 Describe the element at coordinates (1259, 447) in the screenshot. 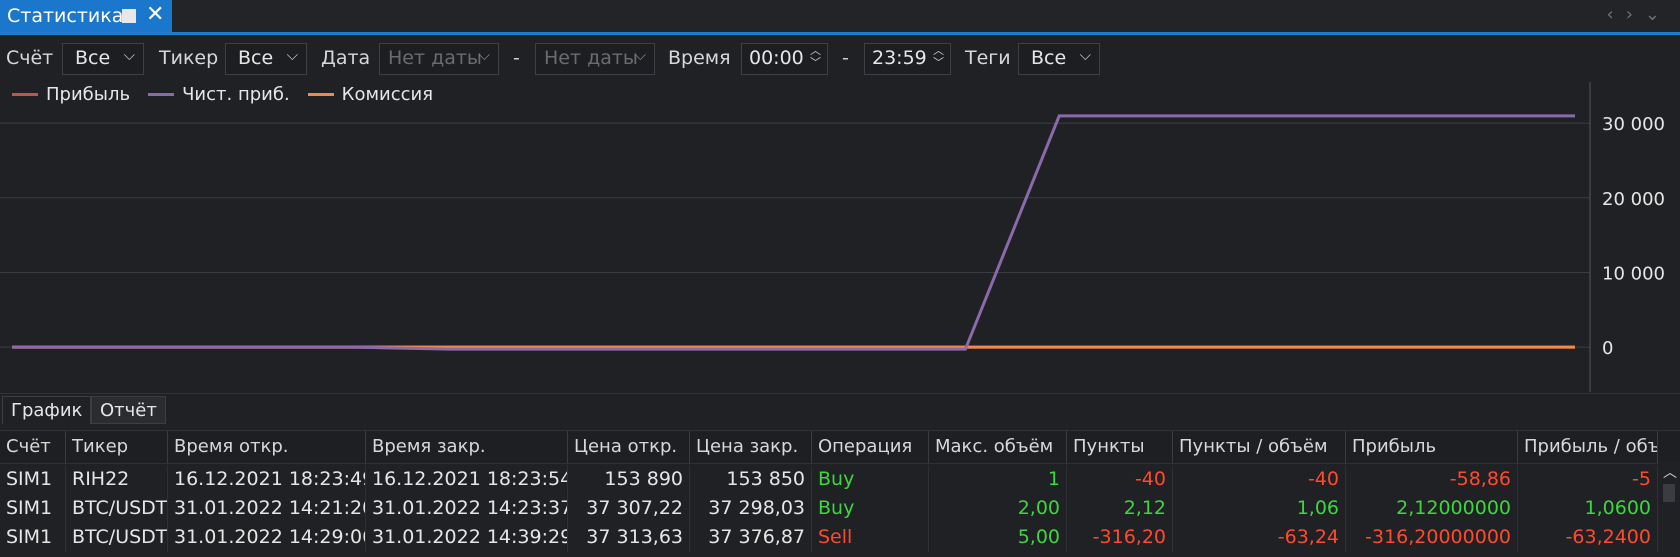

I see `column-header: Пункты / объём` at that location.